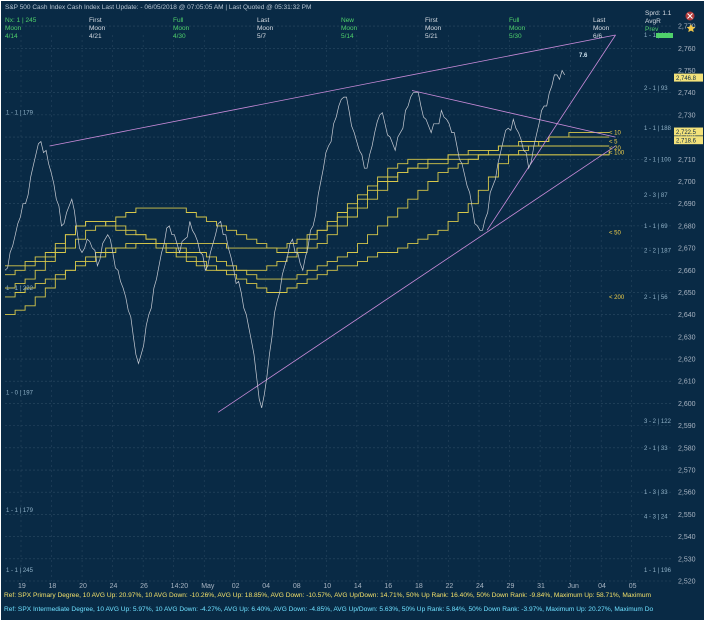 This screenshot has height=626, width=705. Describe the element at coordinates (658, 129) in the screenshot. I see `fib-label-right: 1 - 1 | 188` at that location.